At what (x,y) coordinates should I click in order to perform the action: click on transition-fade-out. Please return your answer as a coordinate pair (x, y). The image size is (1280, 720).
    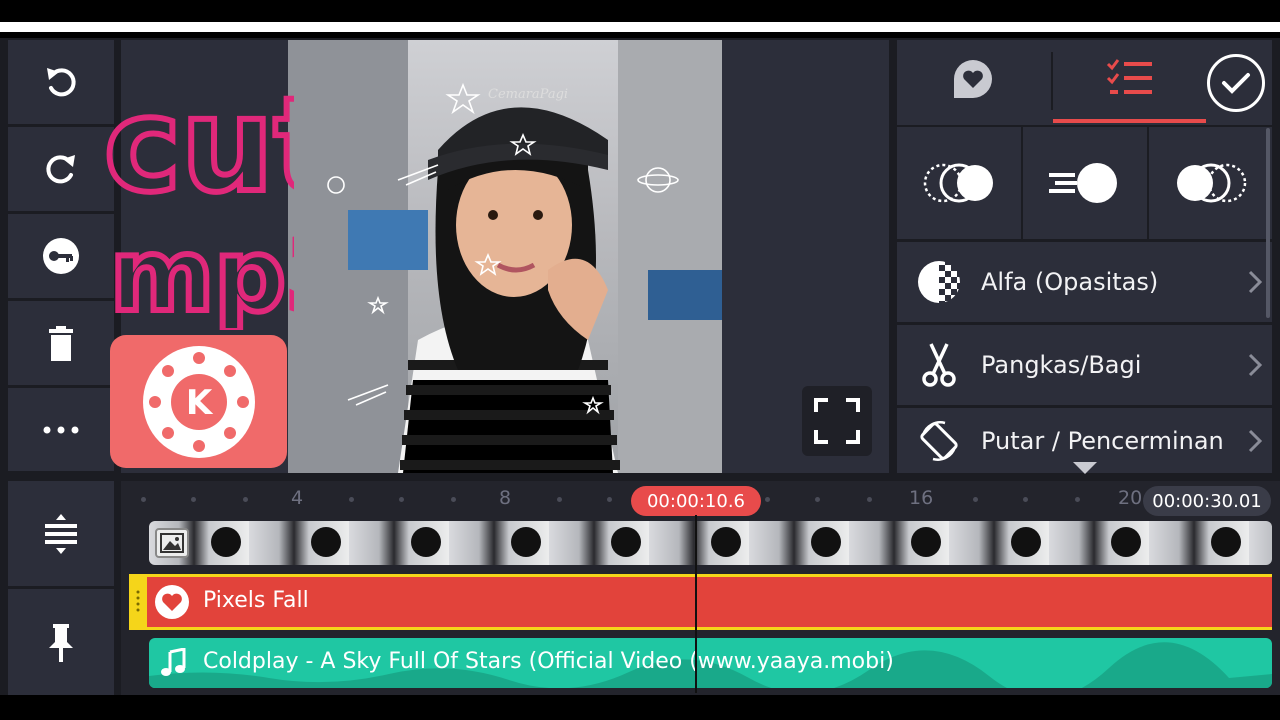
    Looking at the image, I should click on (1210, 183).